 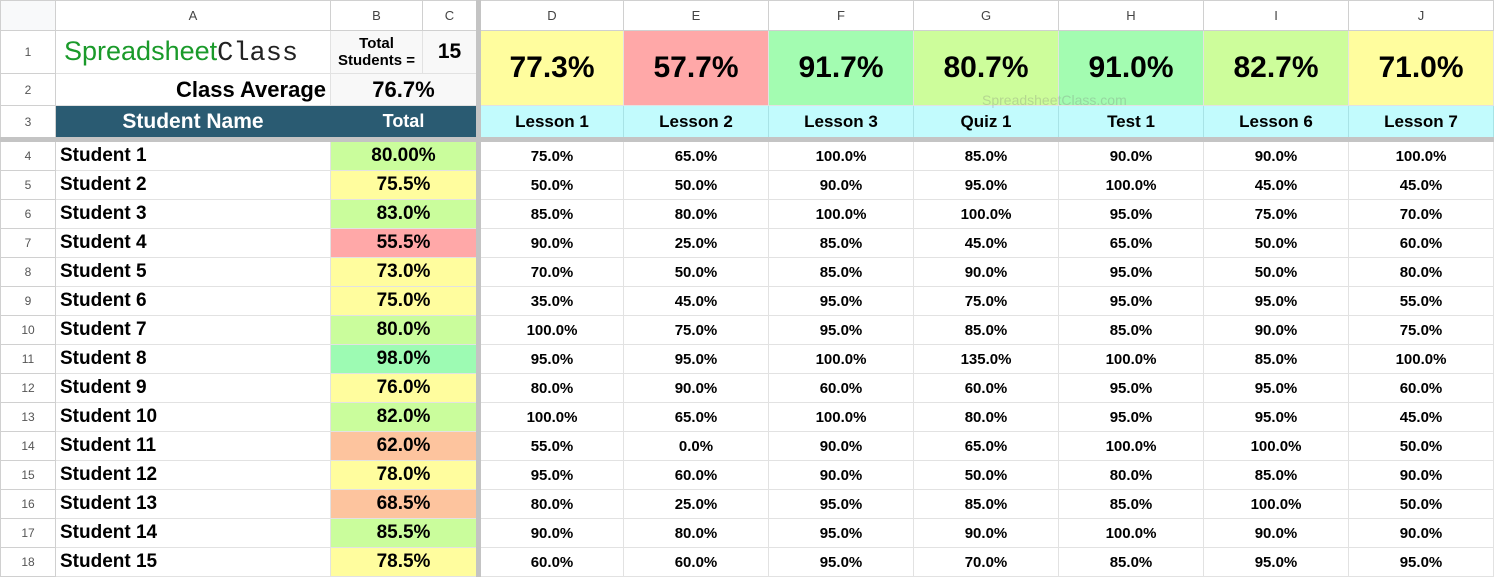 What do you see at coordinates (376, 52) in the screenshot?
I see `total-students-label-cell: Total Students =` at bounding box center [376, 52].